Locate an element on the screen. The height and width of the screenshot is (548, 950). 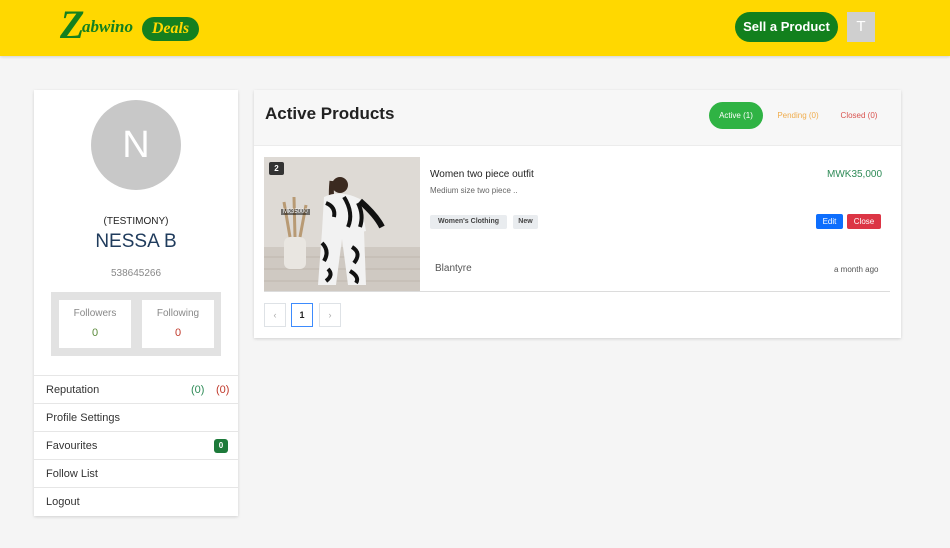
logo-word: abwino is located at coordinates (108, 26).